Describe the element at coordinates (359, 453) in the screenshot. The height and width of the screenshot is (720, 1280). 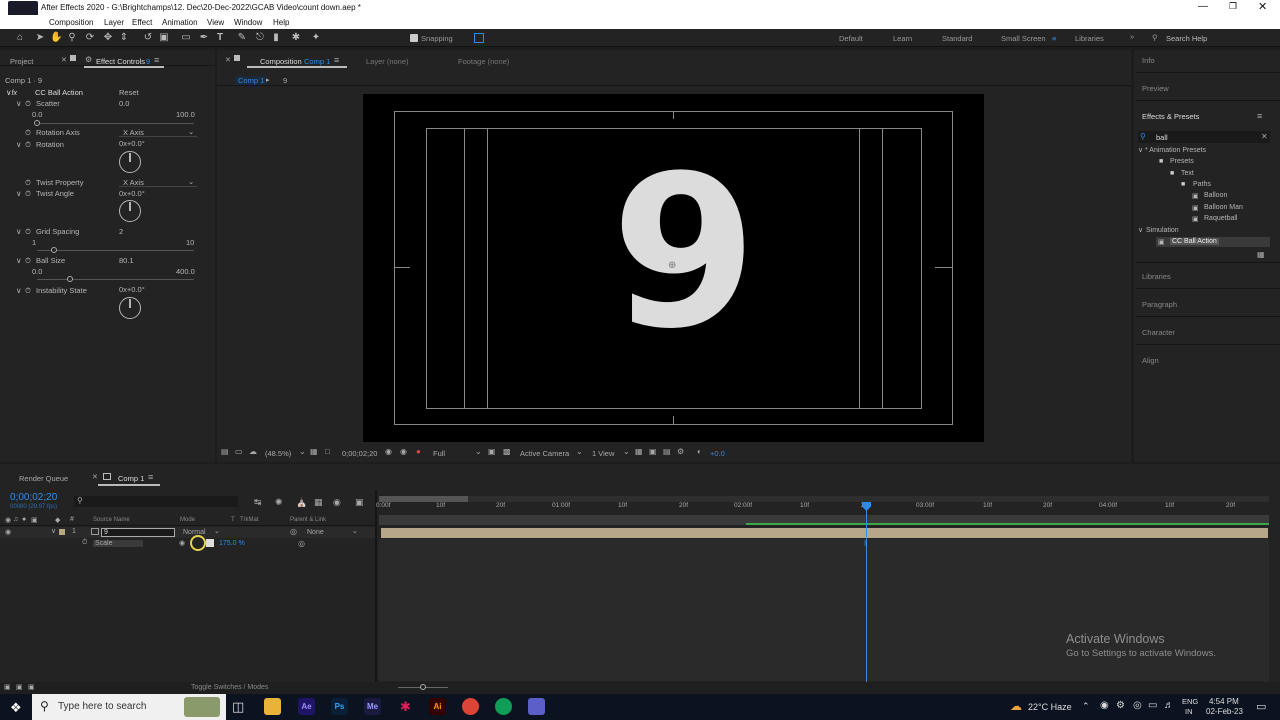
I see `viewer-timecode: 0;00;02;20` at that location.